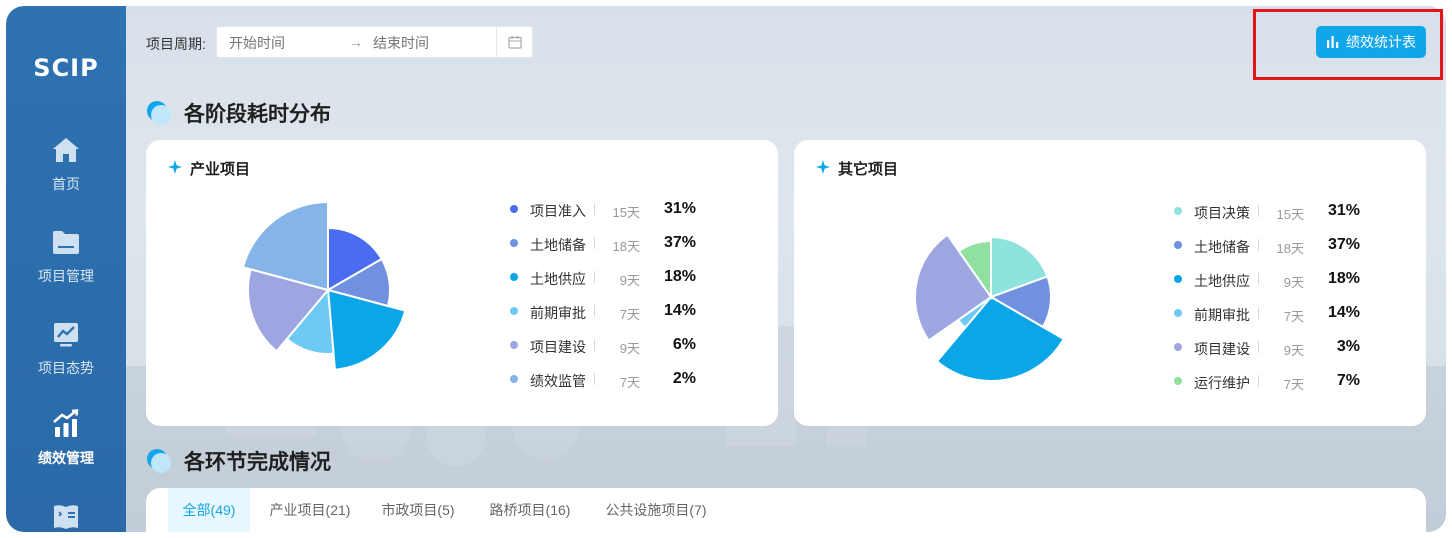  What do you see at coordinates (530, 510) in the screenshot?
I see `tab-road-bridge: 路桥项目(16)` at bounding box center [530, 510].